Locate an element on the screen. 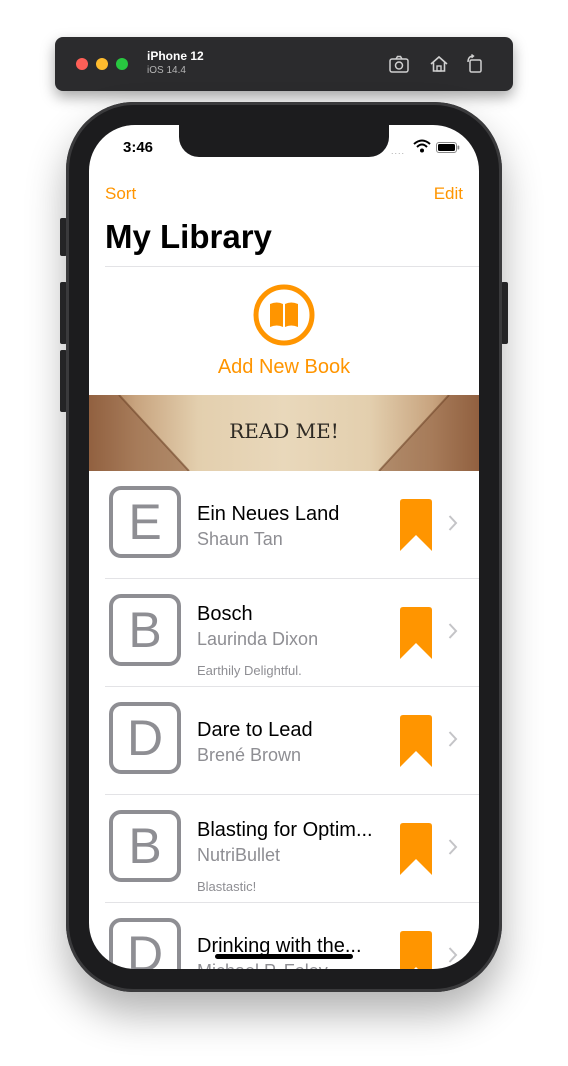 The width and height of the screenshot is (568, 1066). book-note: Earthily Delightful. is located at coordinates (249, 670).